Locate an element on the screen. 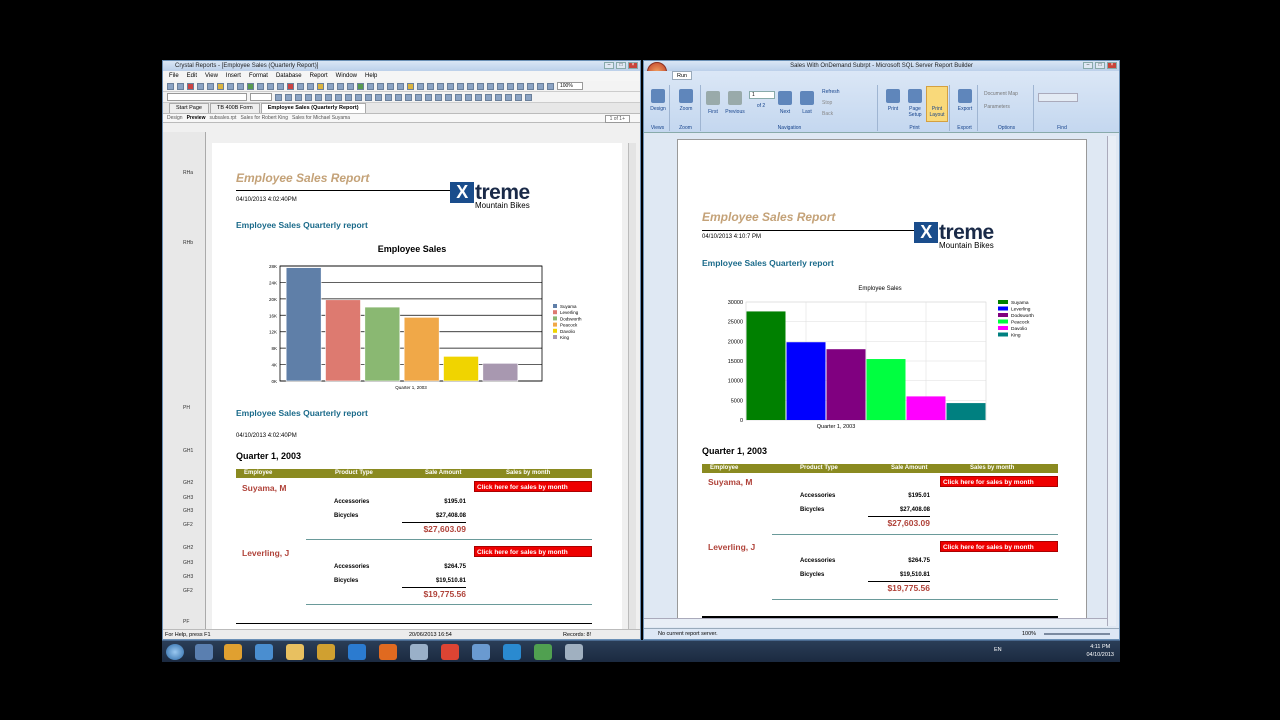  subtab-michael-suyama: Sales for Michael Suyama is located at coordinates (321, 118).